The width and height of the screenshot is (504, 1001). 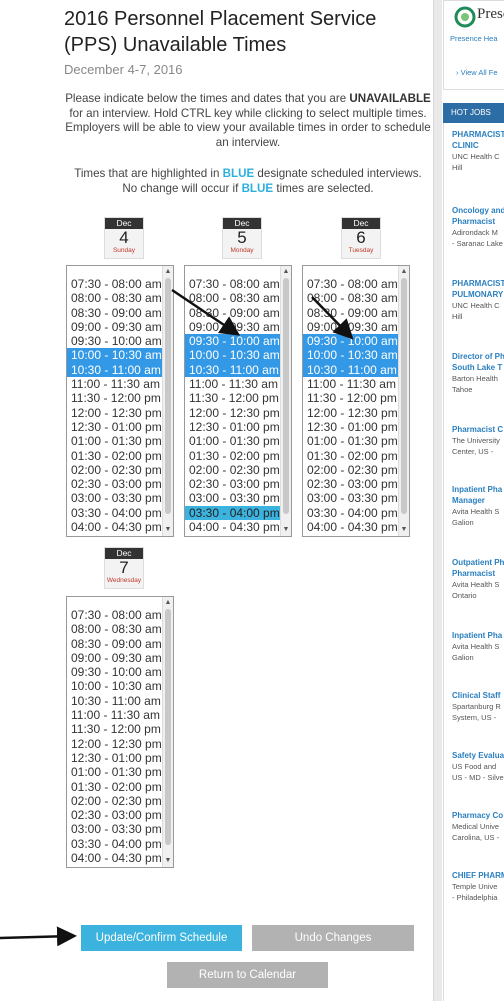 I want to click on hot-jobs-header: HOT JOBS, so click(x=473, y=113).